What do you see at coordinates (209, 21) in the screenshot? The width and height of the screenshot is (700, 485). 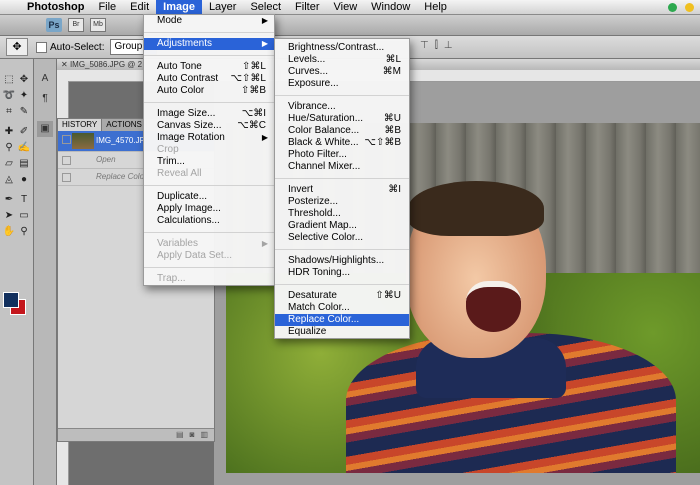 I see `menu-item-mode: Mode ▶` at bounding box center [209, 21].